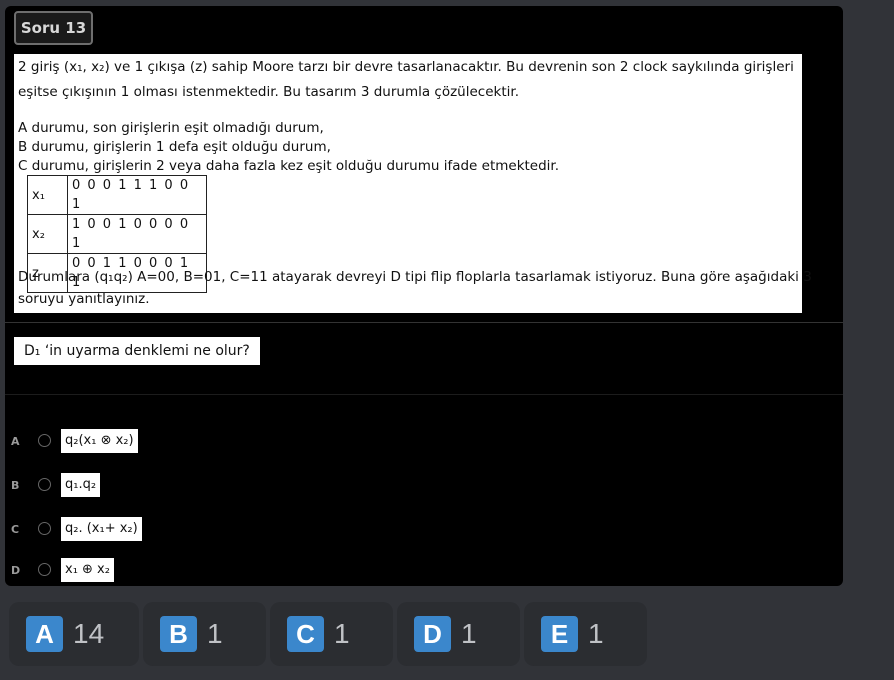  What do you see at coordinates (47, 195) in the screenshot?
I see `row-label: x₁` at bounding box center [47, 195].